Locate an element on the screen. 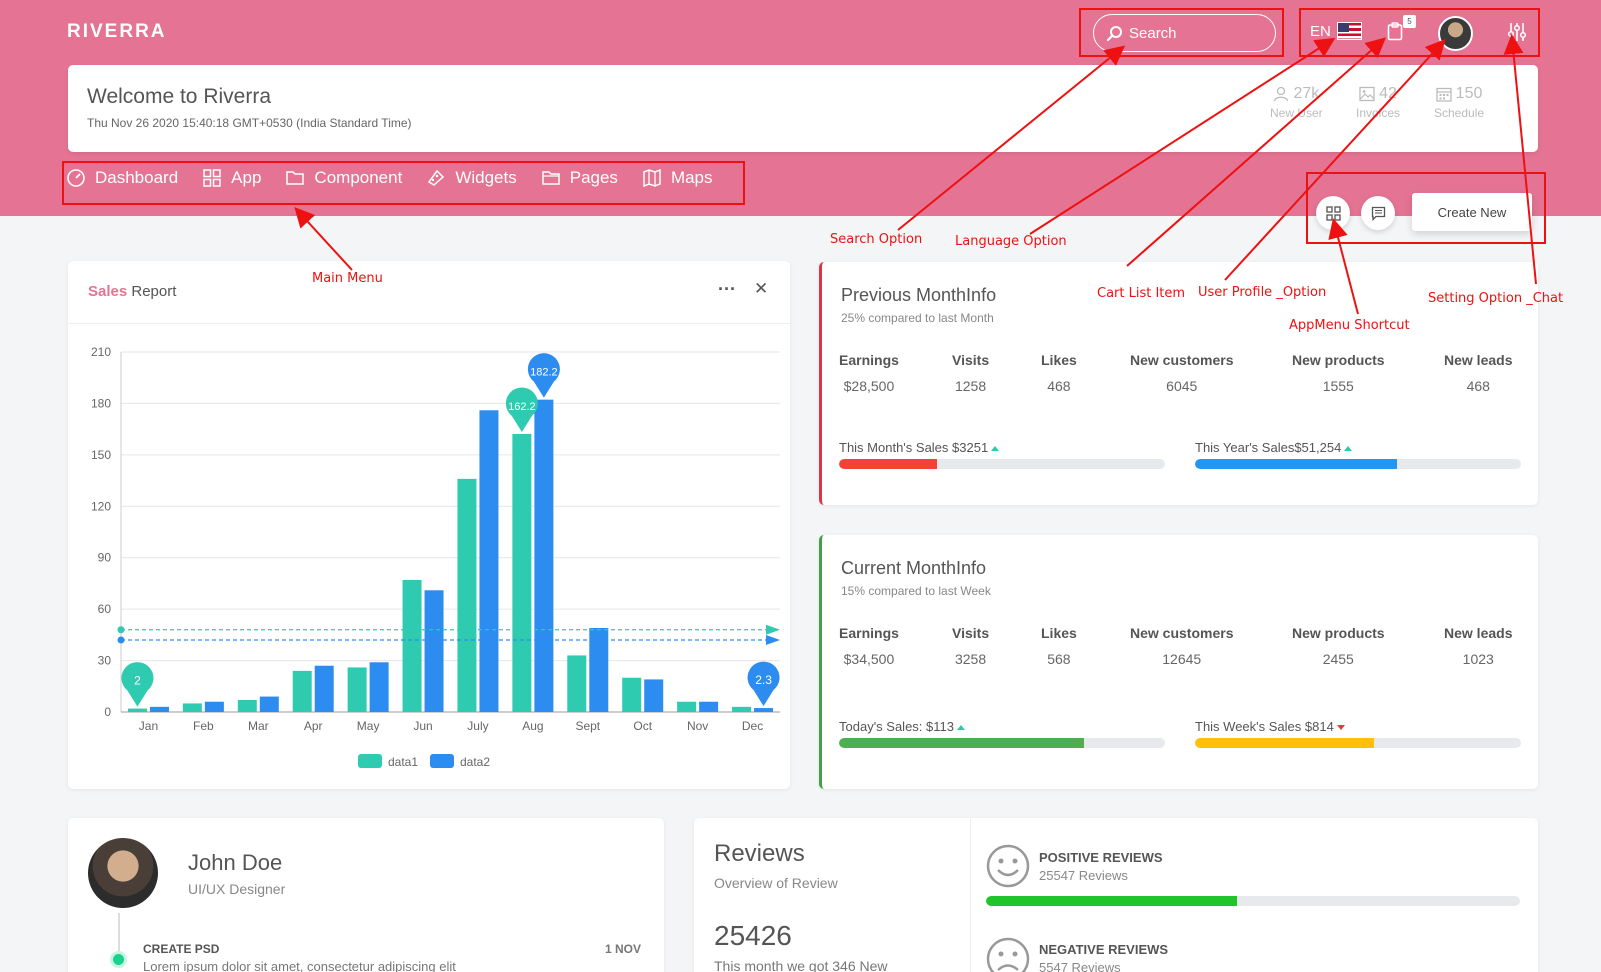  card-header: Sales Report ··· ✕ is located at coordinates (429, 292).